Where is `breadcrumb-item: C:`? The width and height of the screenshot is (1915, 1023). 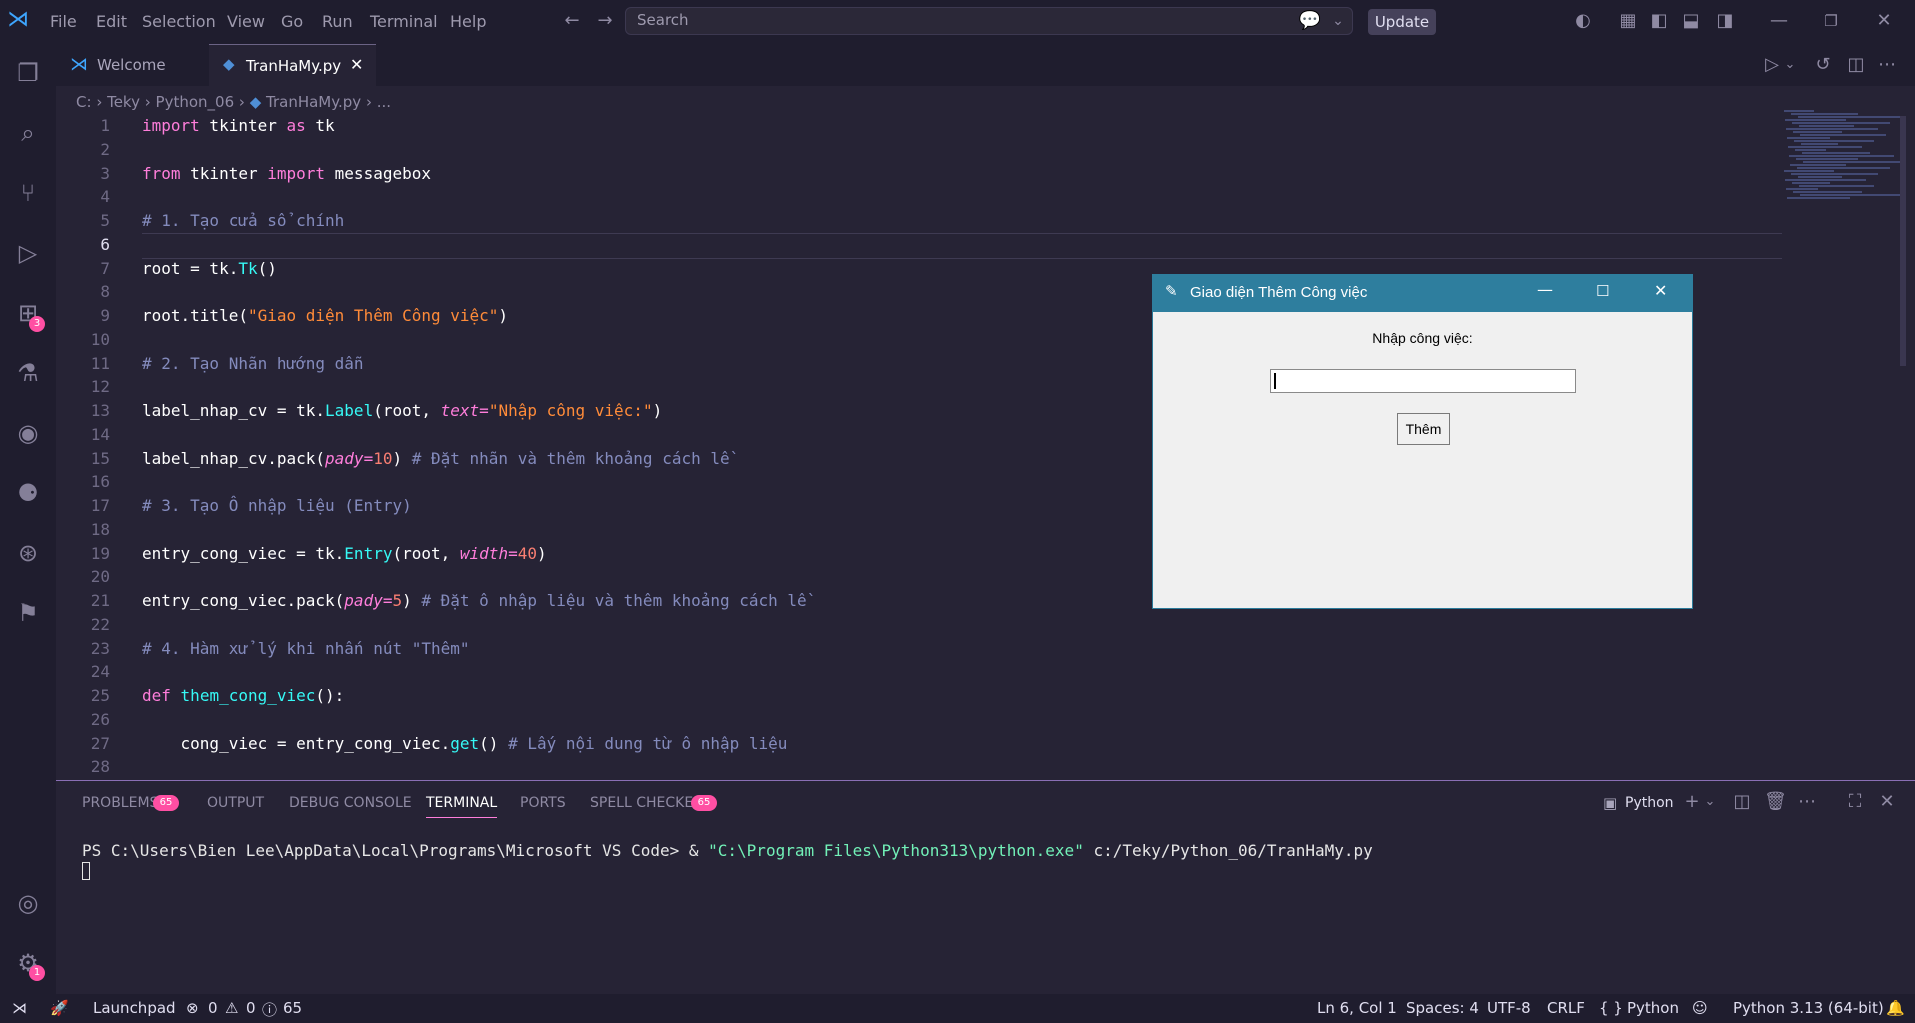 breadcrumb-item: C: is located at coordinates (84, 102).